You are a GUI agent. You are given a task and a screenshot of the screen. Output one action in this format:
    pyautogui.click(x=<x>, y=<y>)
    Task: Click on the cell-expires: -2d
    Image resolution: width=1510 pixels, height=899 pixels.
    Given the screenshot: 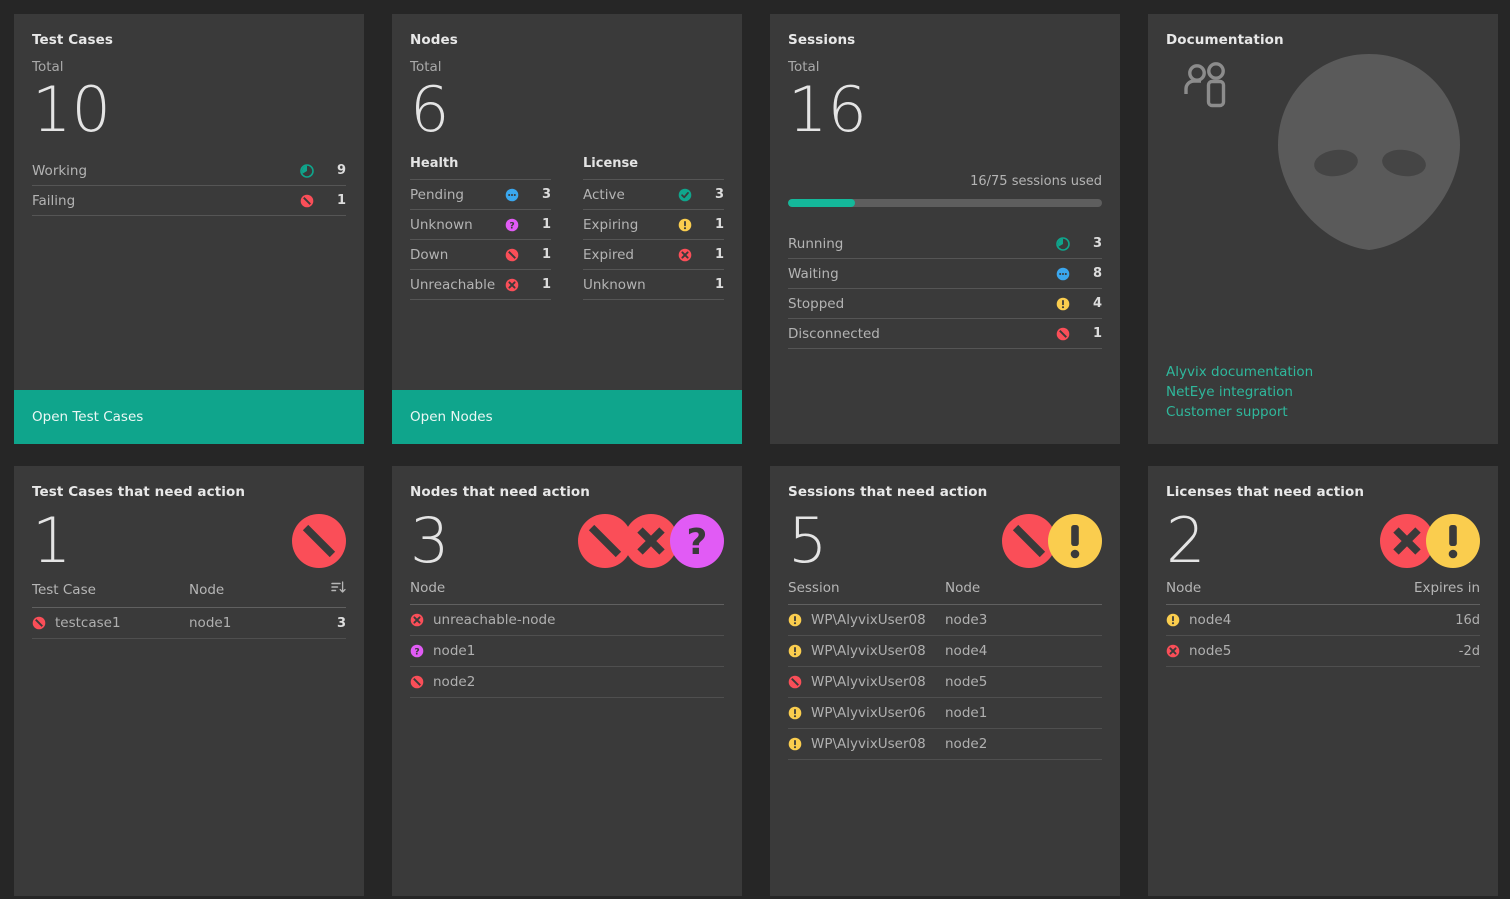 What is the action you would take?
    pyautogui.click(x=1401, y=651)
    